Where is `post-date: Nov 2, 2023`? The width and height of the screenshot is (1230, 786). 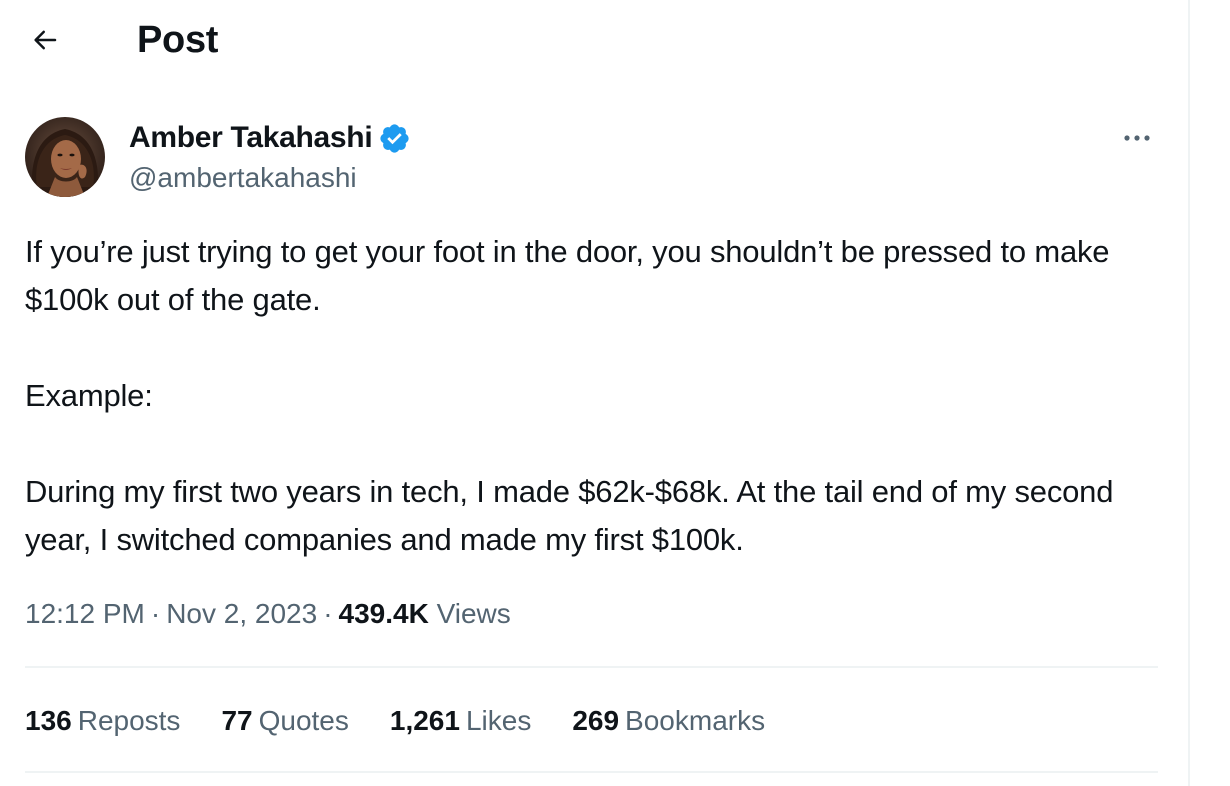 post-date: Nov 2, 2023 is located at coordinates (241, 613).